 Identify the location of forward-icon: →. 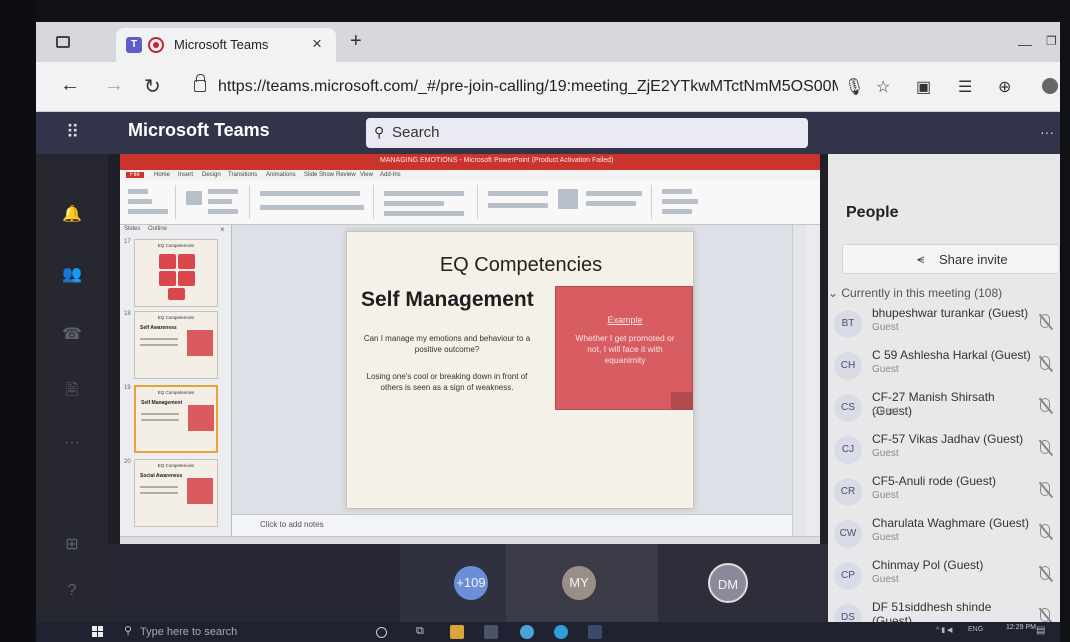
(114, 85).